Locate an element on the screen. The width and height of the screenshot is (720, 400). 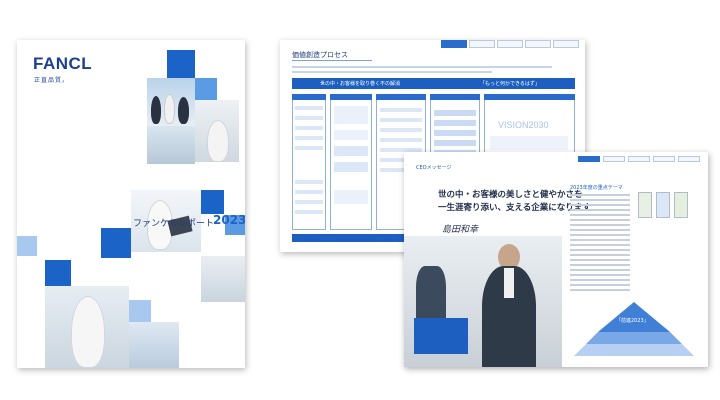
banner-right-text: 「もっと何かできるはず」 is located at coordinates (510, 84).